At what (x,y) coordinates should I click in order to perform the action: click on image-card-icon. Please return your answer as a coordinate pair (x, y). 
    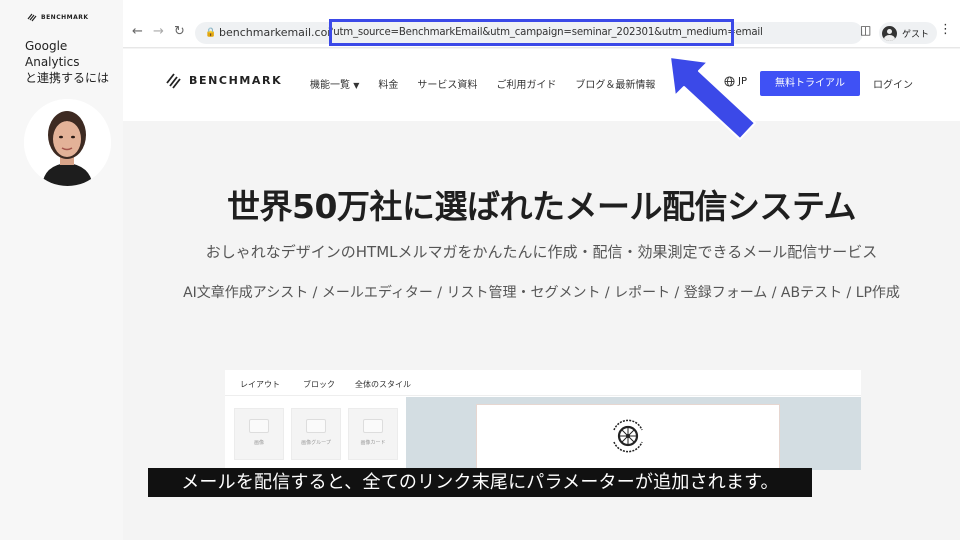
    Looking at the image, I should click on (373, 426).